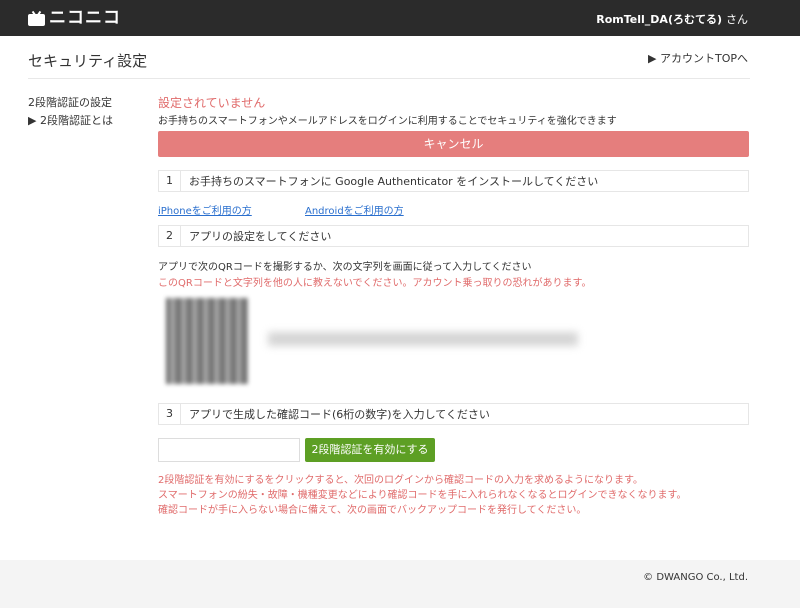 The width and height of the screenshot is (800, 608). Describe the element at coordinates (659, 19) in the screenshot. I see `username: RomTell_DA(ろむてる)` at that location.